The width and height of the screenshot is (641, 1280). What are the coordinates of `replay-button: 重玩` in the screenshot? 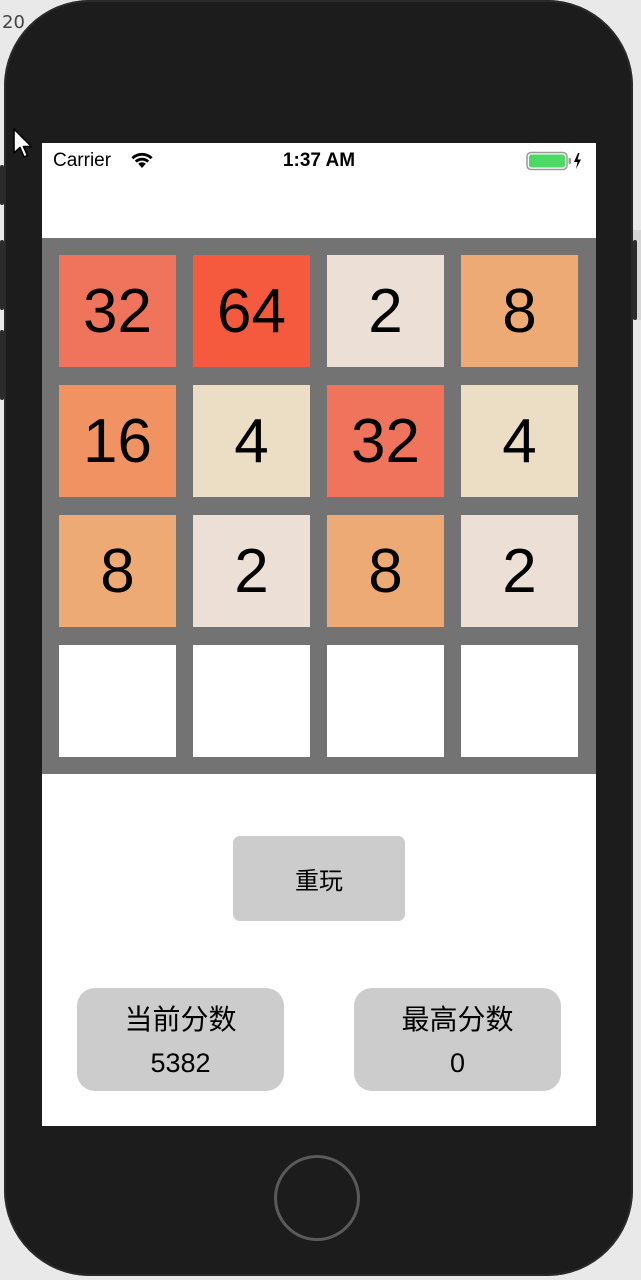 It's located at (319, 878).